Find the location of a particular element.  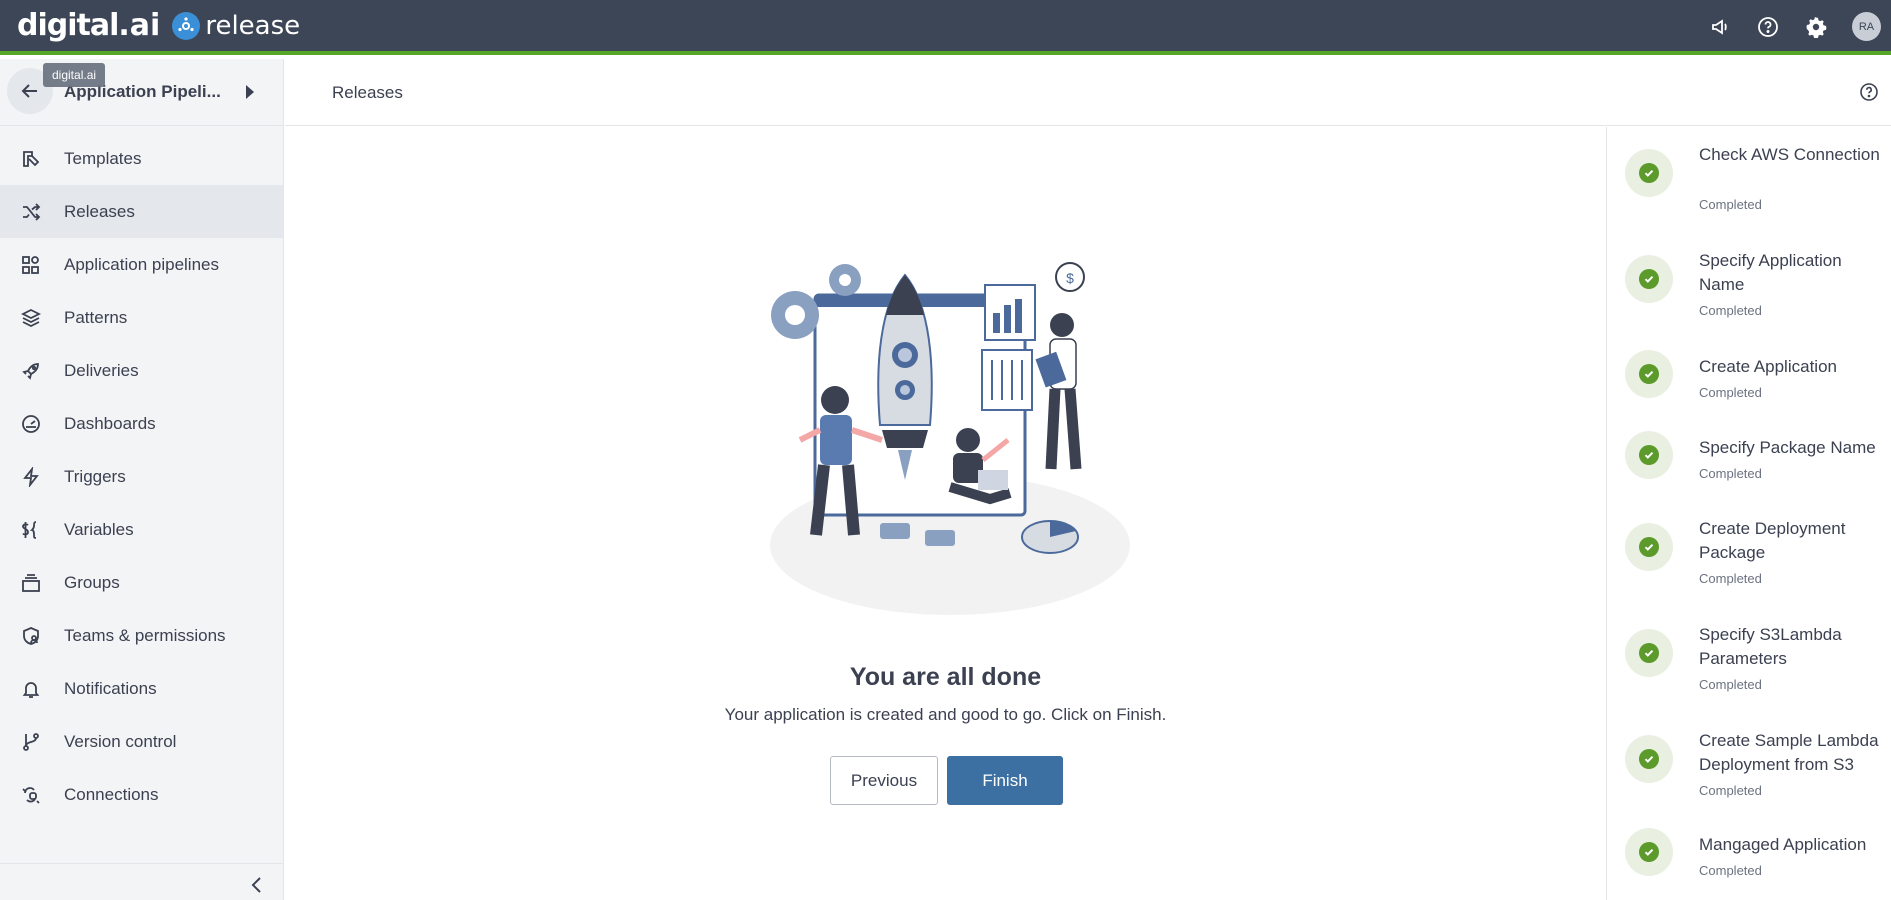

sidebar-item-templates: Templates is located at coordinates (141, 158).